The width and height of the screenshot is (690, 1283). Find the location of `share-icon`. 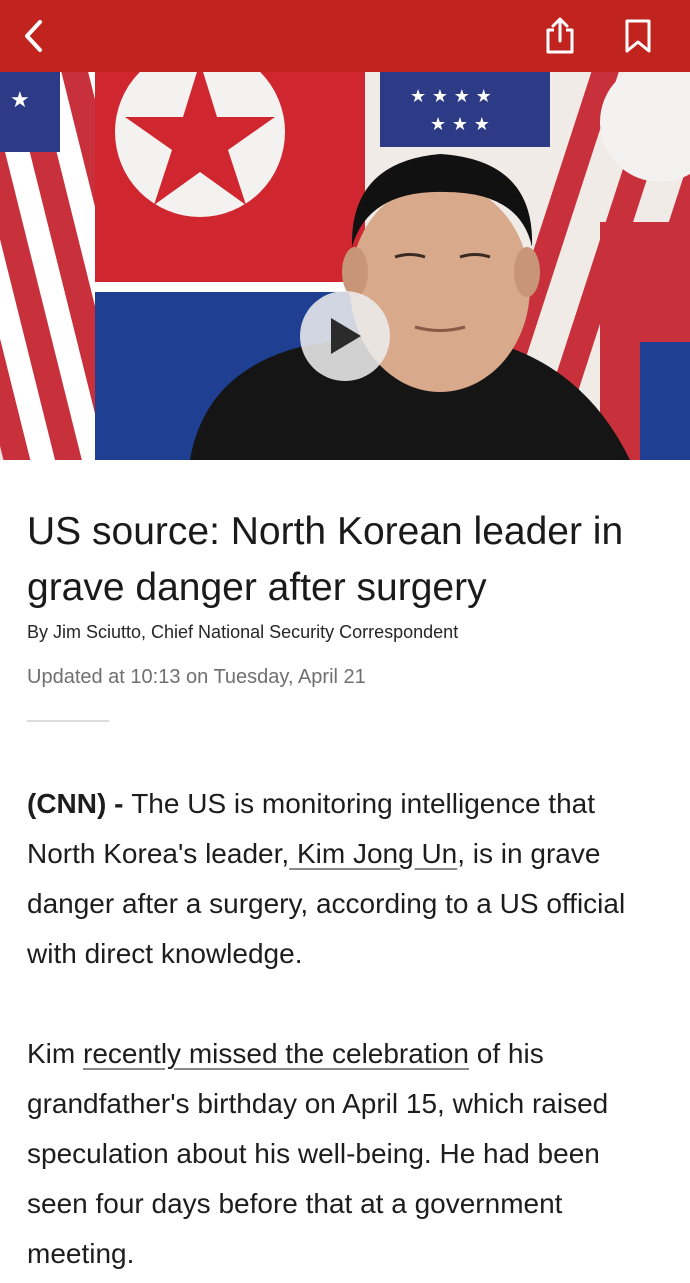

share-icon is located at coordinates (560, 35).